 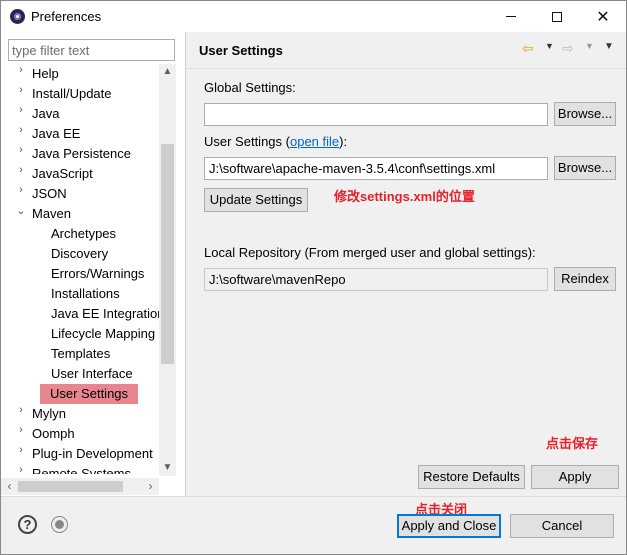 I want to click on tree-item-oomph: Oomph, so click(x=53, y=434).